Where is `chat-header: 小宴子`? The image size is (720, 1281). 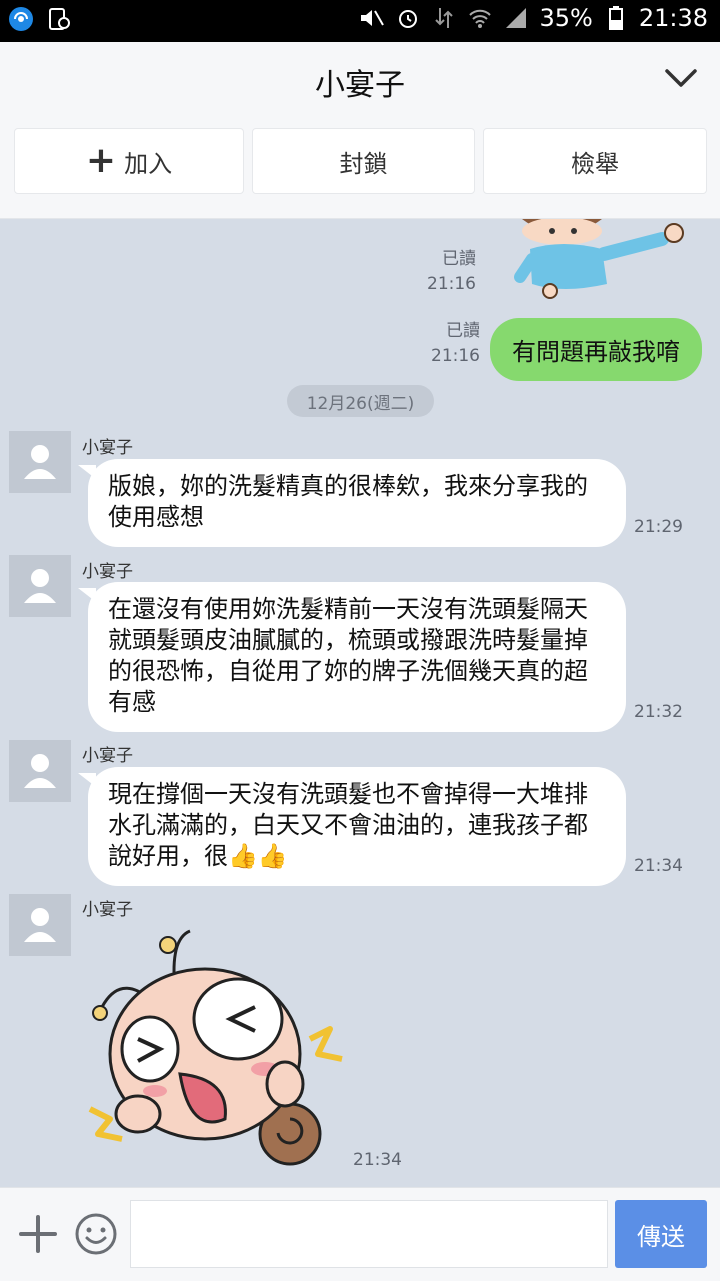 chat-header: 小宴子 is located at coordinates (360, 80).